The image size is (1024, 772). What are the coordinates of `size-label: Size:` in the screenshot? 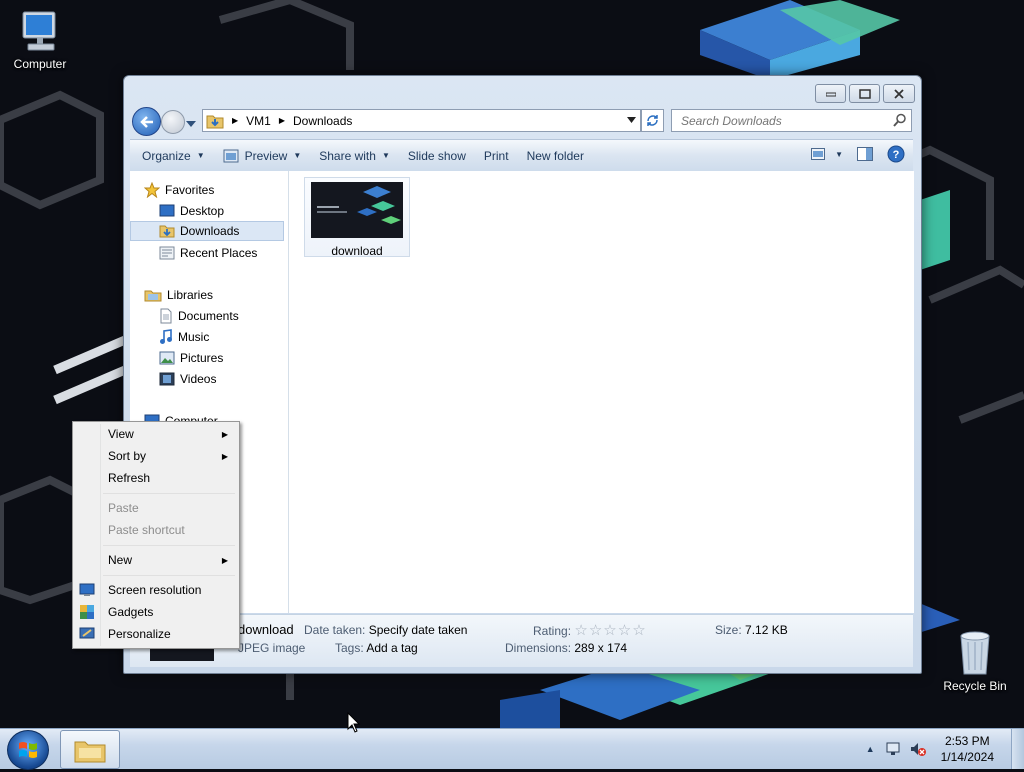 It's located at (728, 630).